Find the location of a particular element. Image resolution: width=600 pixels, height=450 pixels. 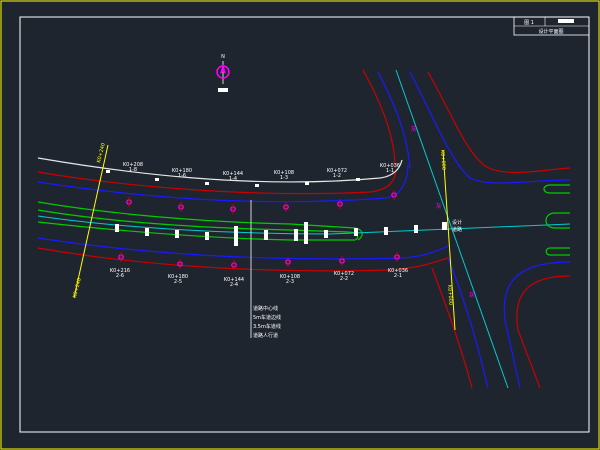

title-cell-3: 设计平面图 is located at coordinates (550, 31).